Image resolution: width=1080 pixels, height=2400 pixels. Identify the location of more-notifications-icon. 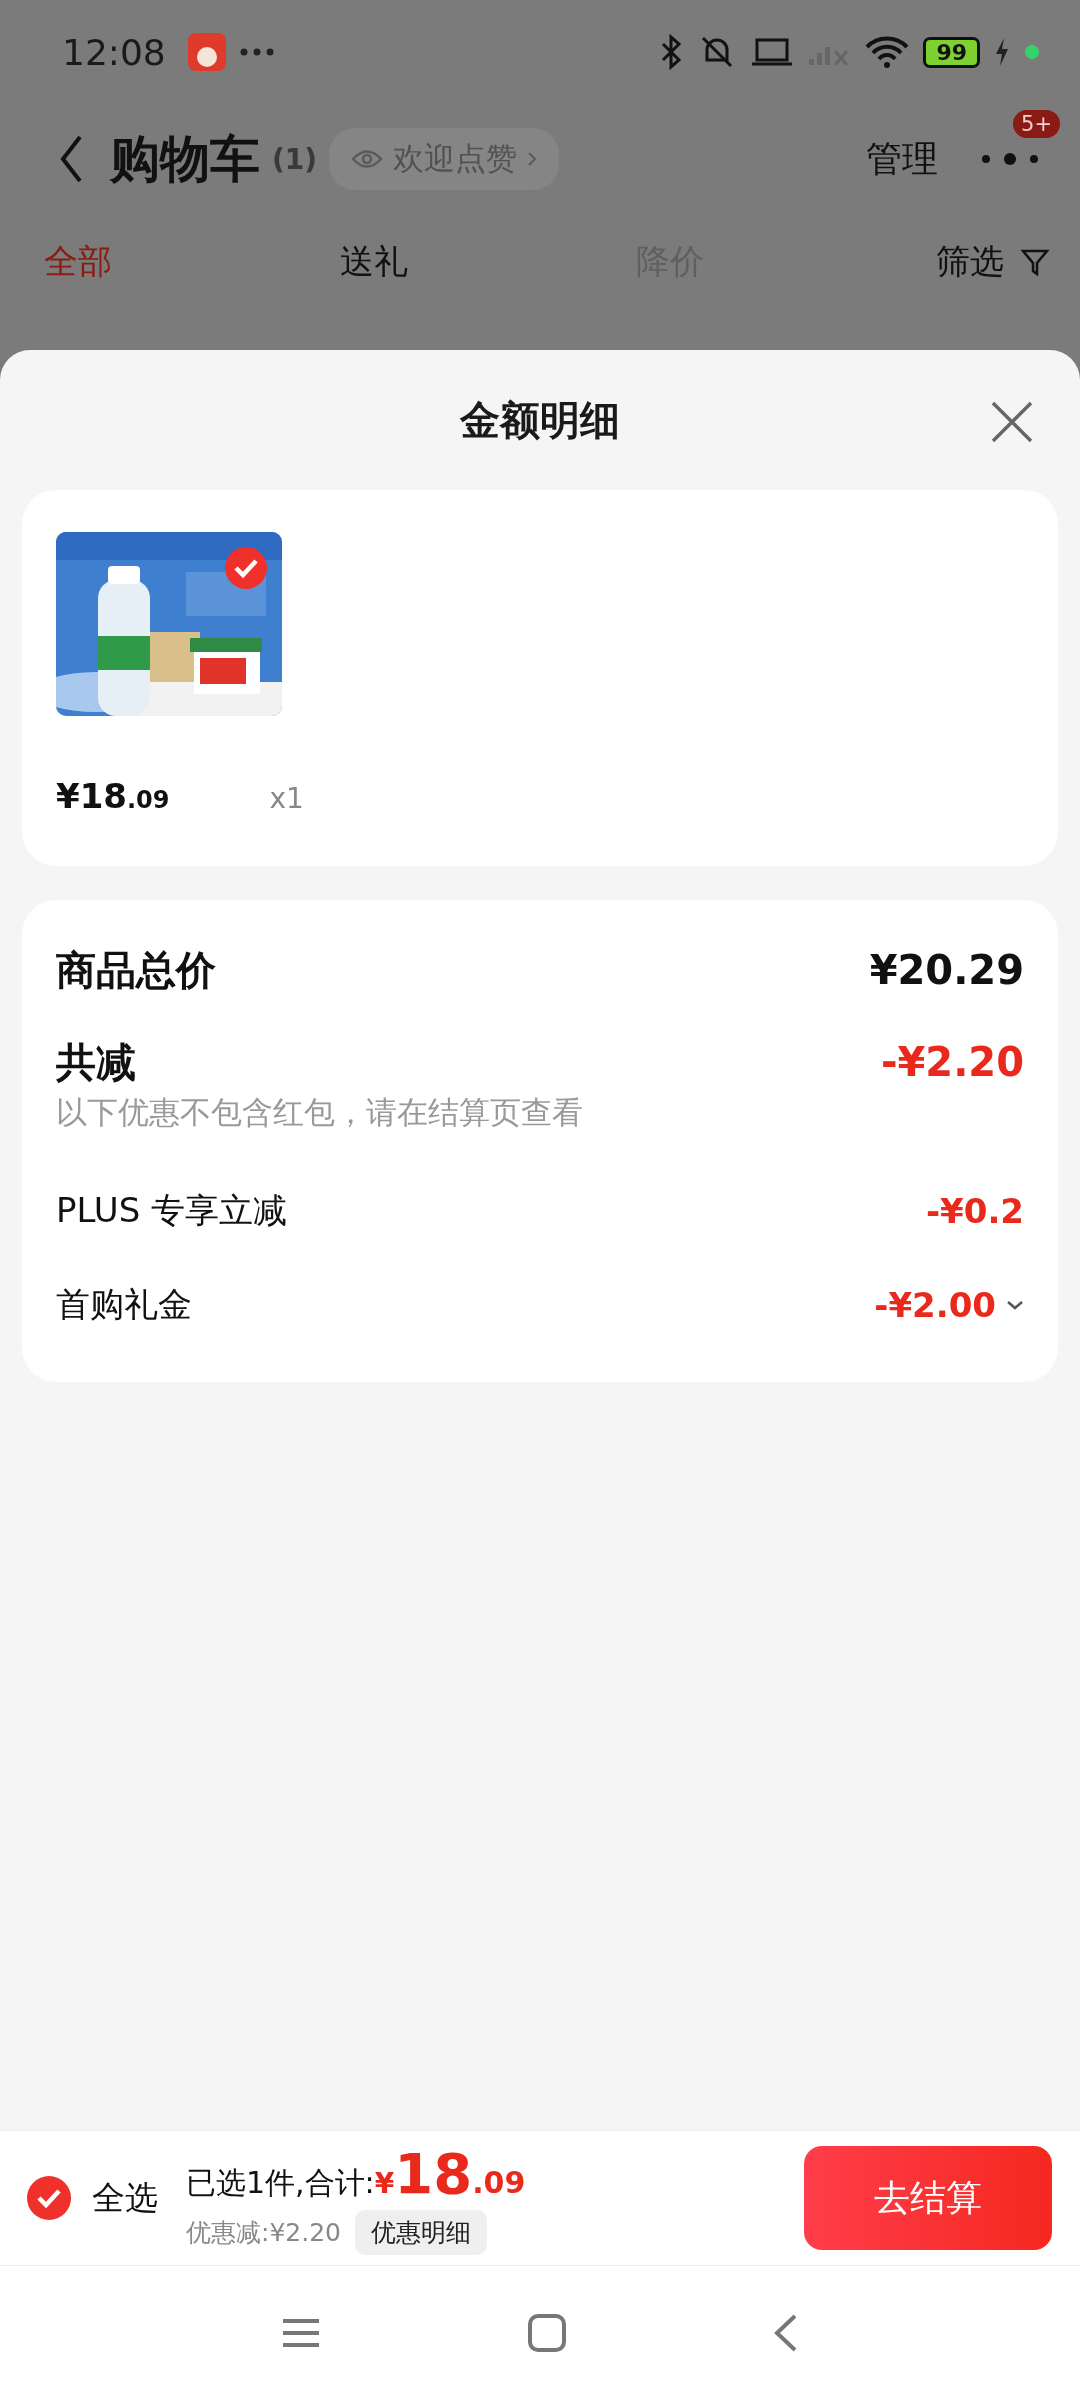
(256, 52).